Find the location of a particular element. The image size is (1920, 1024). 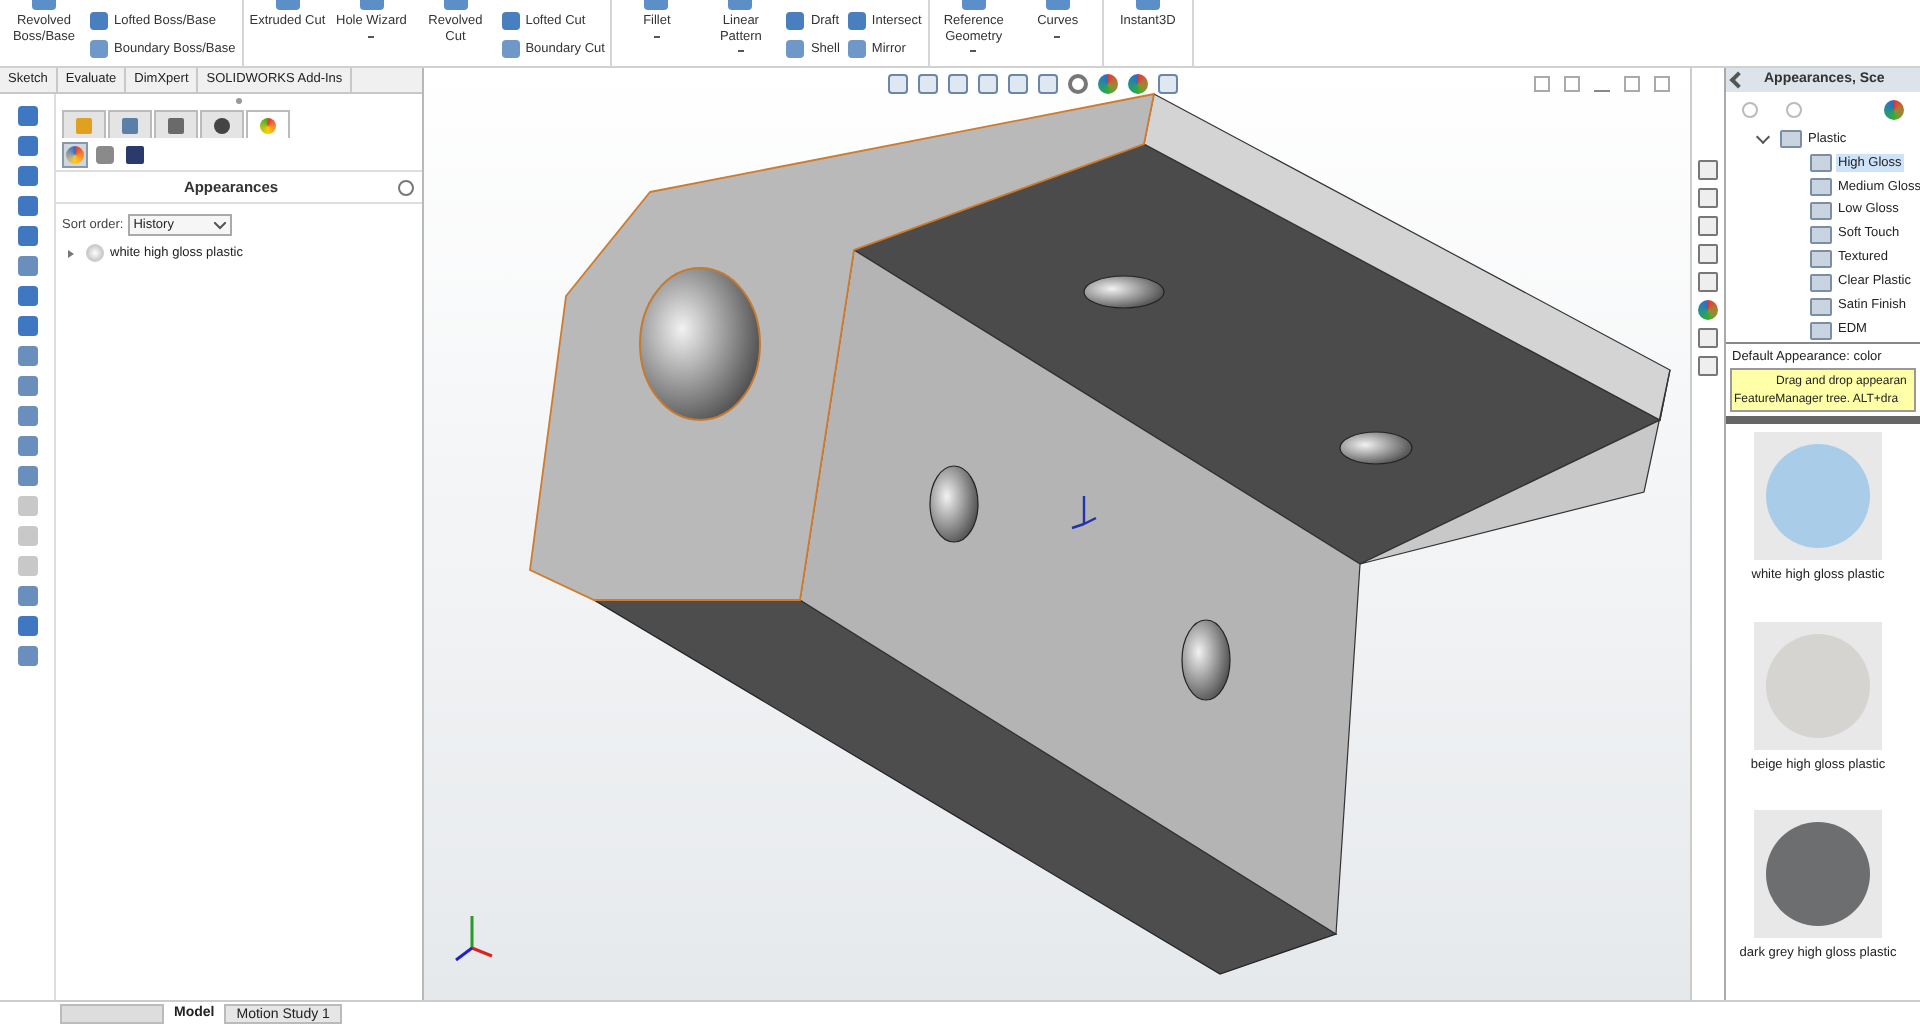

back-icon is located at coordinates (1750, 110).